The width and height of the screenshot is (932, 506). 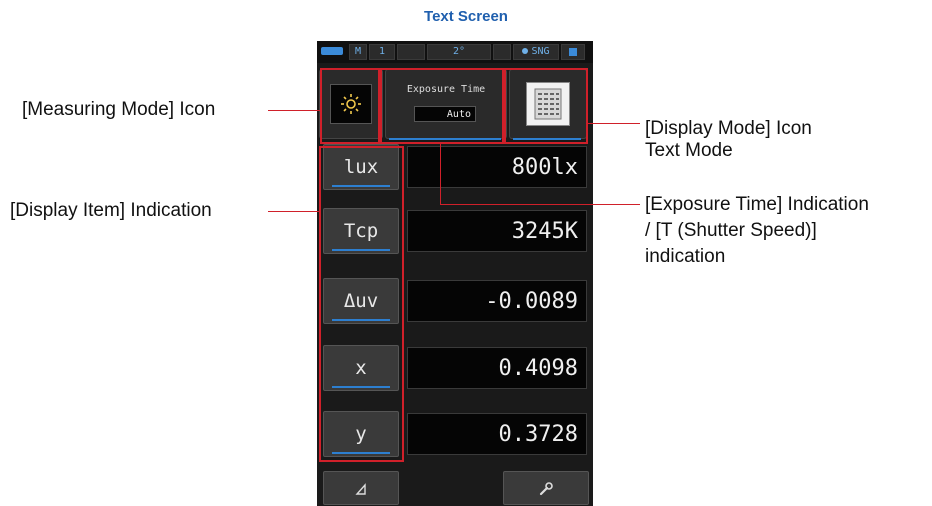 I want to click on display-item-value: 3245K, so click(x=497, y=231).